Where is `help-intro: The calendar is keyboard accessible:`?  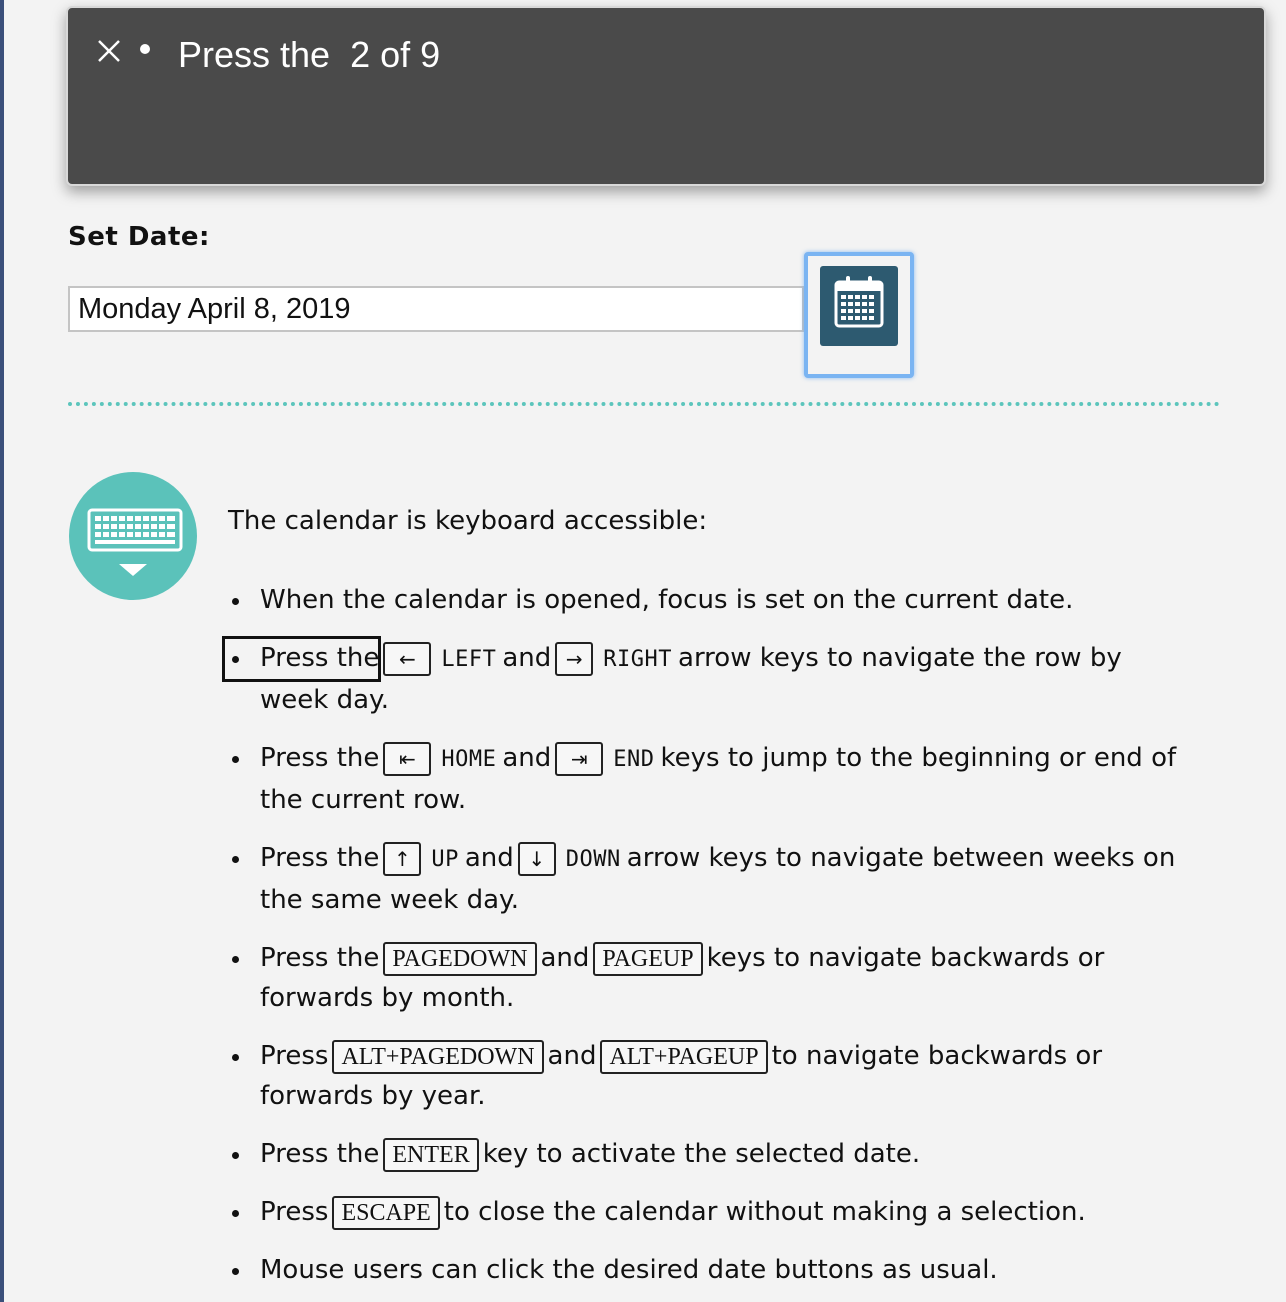 help-intro: The calendar is keyboard accessible: is located at coordinates (468, 521).